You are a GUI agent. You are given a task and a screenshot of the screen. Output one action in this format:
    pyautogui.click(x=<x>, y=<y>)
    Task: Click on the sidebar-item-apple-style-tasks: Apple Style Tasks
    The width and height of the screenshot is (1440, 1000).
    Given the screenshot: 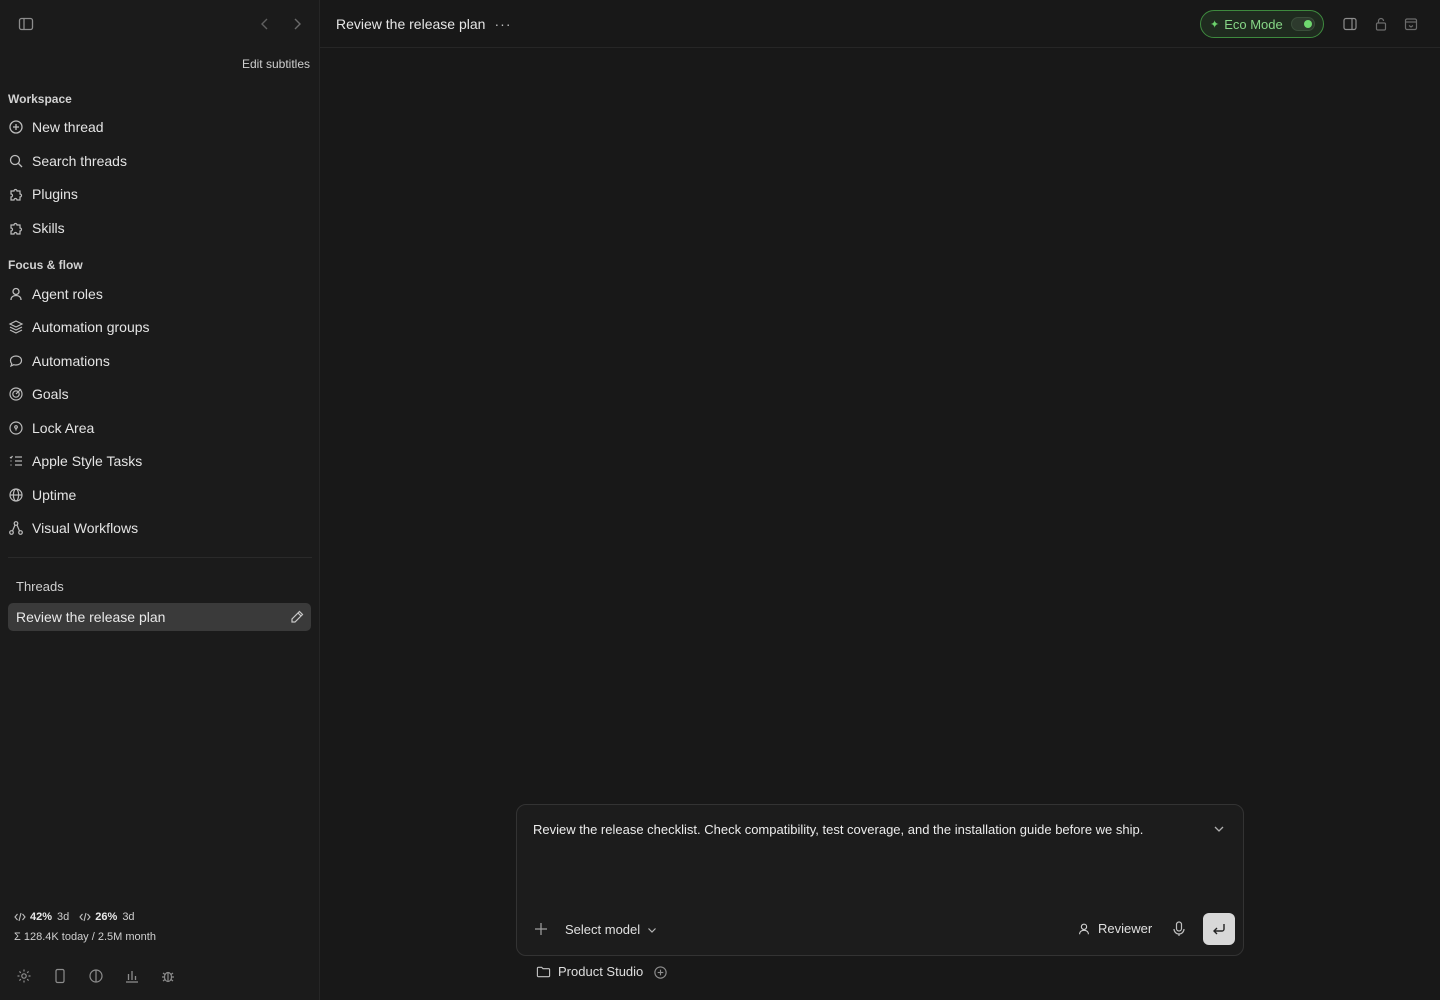 What is the action you would take?
    pyautogui.click(x=156, y=461)
    